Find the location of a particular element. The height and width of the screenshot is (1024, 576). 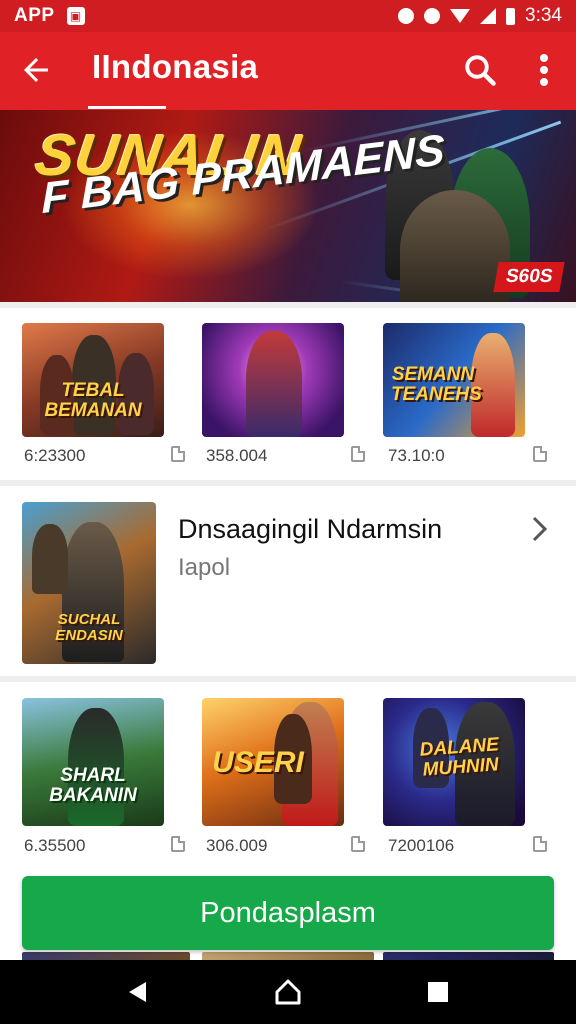

sync-icon is located at coordinates (406, 16).